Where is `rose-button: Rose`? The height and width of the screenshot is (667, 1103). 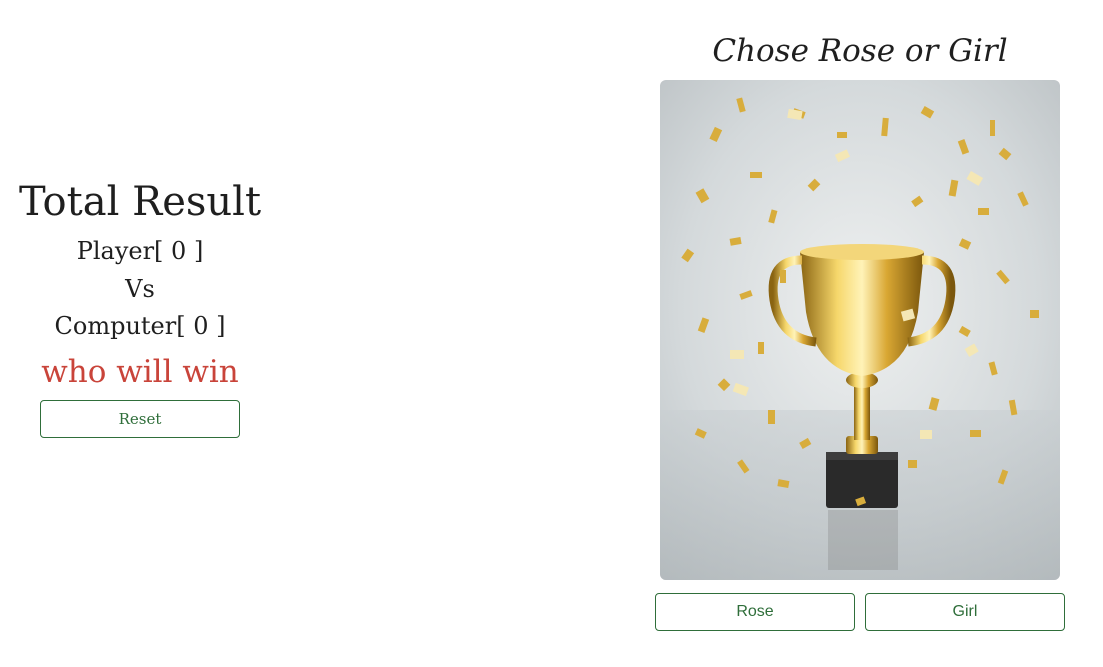
rose-button: Rose is located at coordinates (755, 612).